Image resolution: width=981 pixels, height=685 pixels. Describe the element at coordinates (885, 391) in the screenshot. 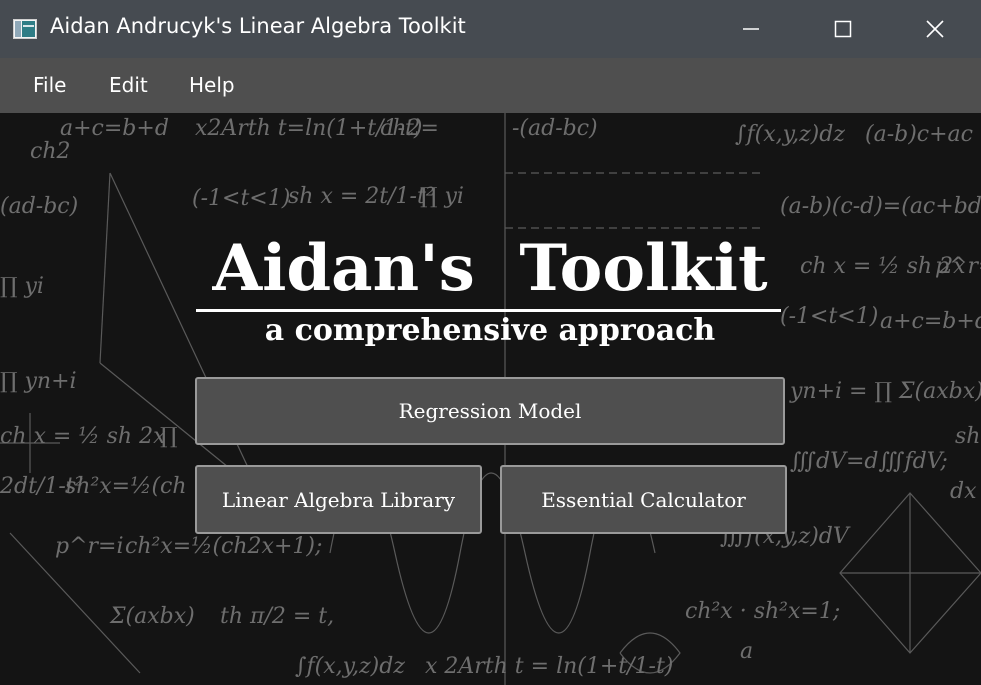

I see `bg-formula: yn+i = ∏ Σ(axbx)` at that location.